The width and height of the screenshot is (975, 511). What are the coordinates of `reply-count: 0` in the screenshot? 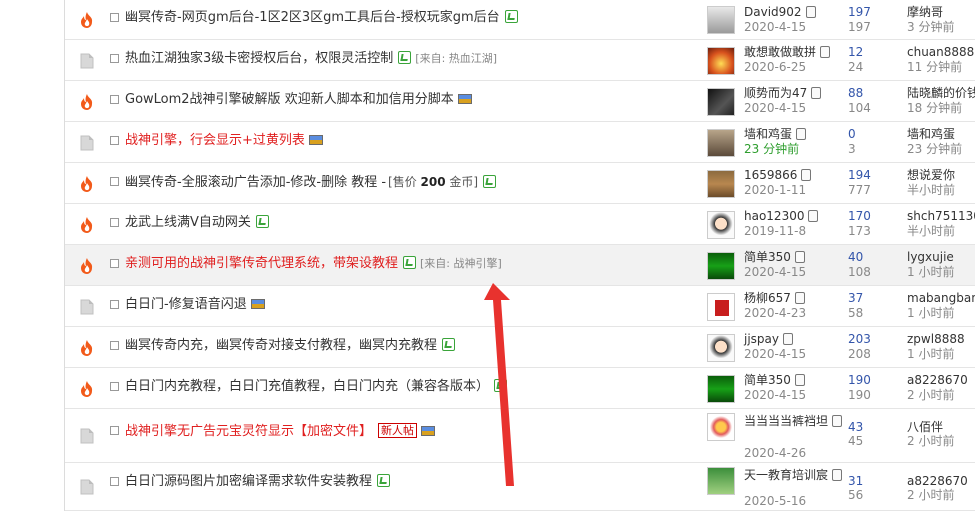 It's located at (852, 134).